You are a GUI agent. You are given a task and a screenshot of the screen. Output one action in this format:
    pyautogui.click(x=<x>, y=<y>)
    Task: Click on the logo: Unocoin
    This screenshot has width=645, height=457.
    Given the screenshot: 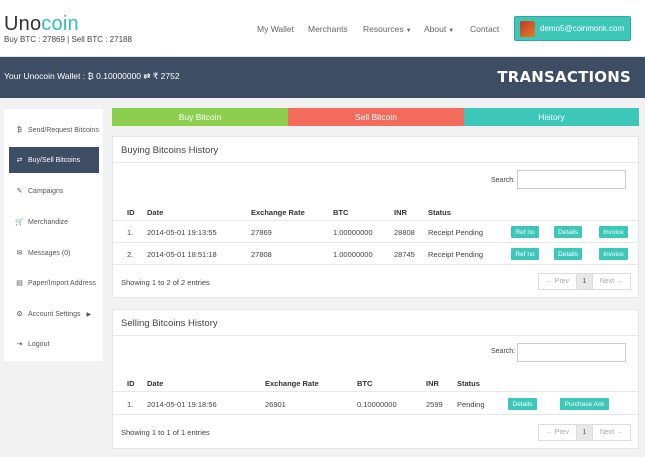 What is the action you would take?
    pyautogui.click(x=41, y=24)
    